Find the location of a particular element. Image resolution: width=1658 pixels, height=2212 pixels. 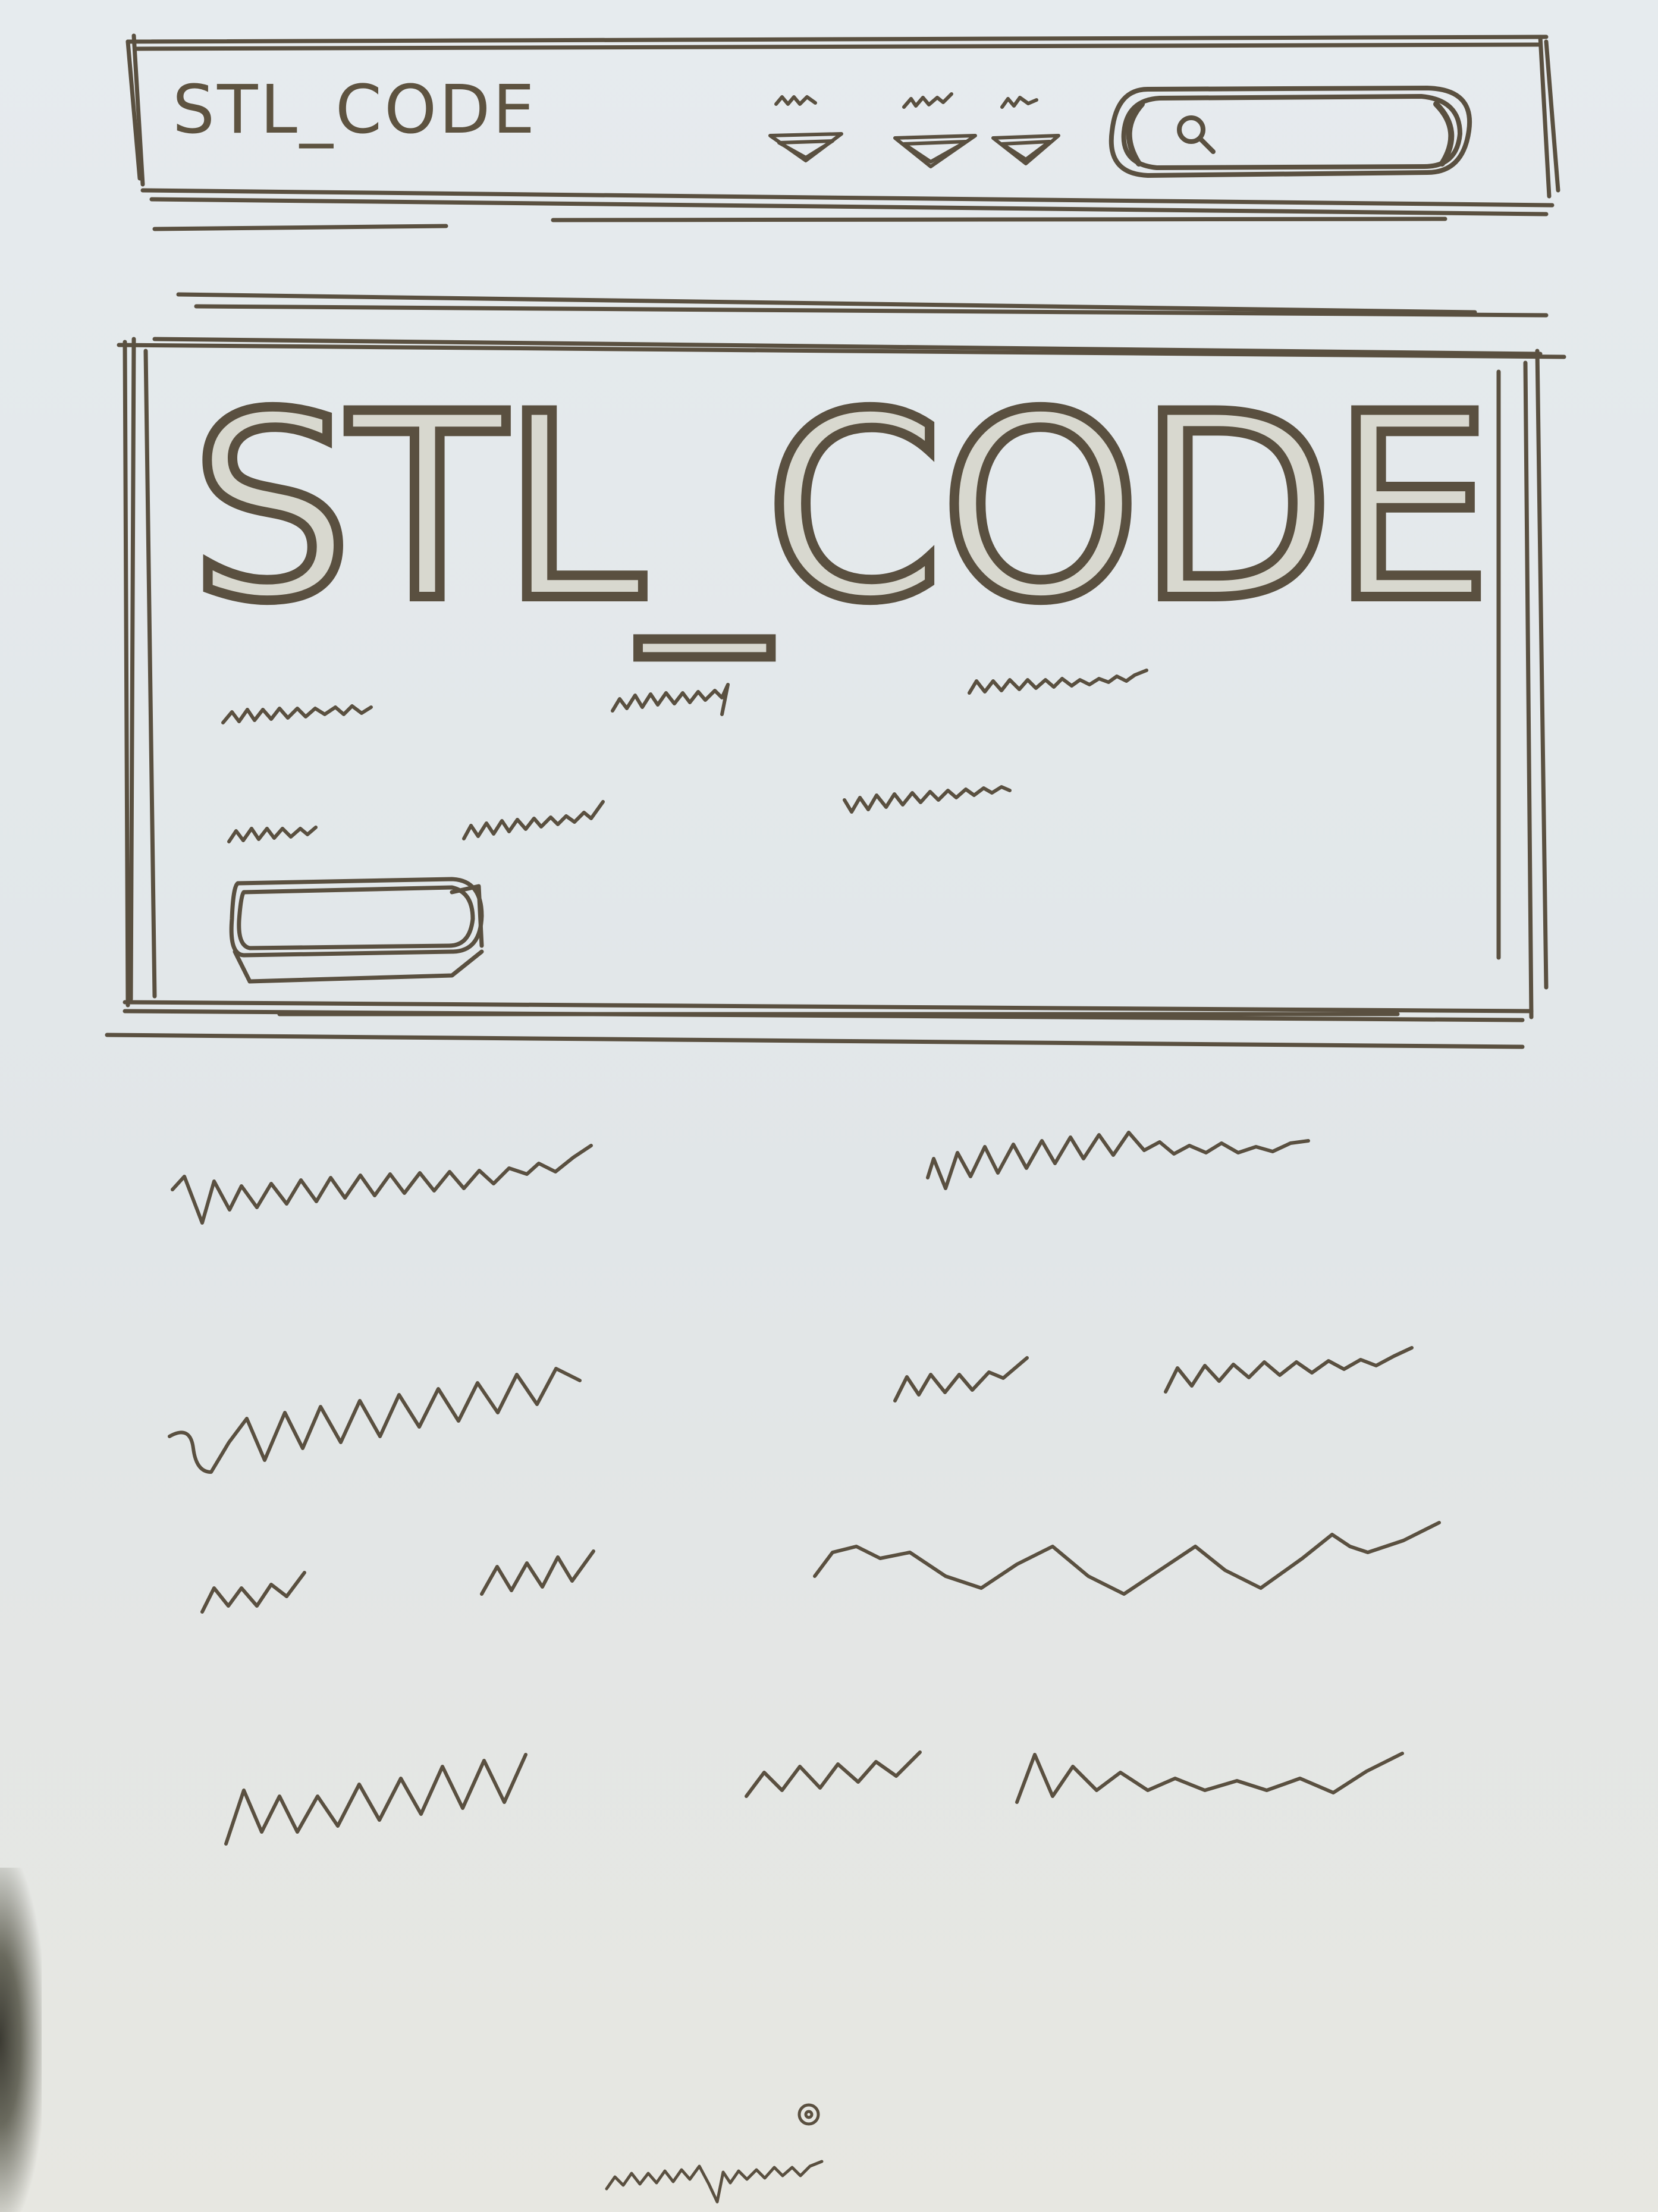

nav-item-1-label is located at coordinates (795, 100).